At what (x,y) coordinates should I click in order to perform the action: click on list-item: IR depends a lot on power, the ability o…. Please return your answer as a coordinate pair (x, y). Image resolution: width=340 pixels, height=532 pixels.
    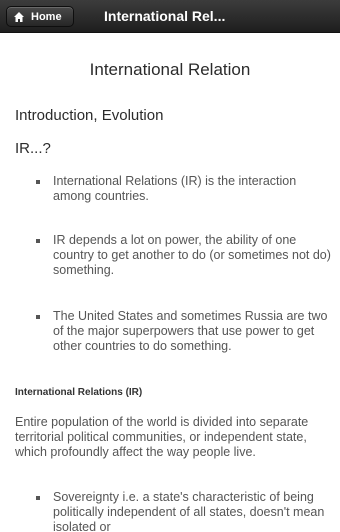
    Looking at the image, I should click on (184, 255).